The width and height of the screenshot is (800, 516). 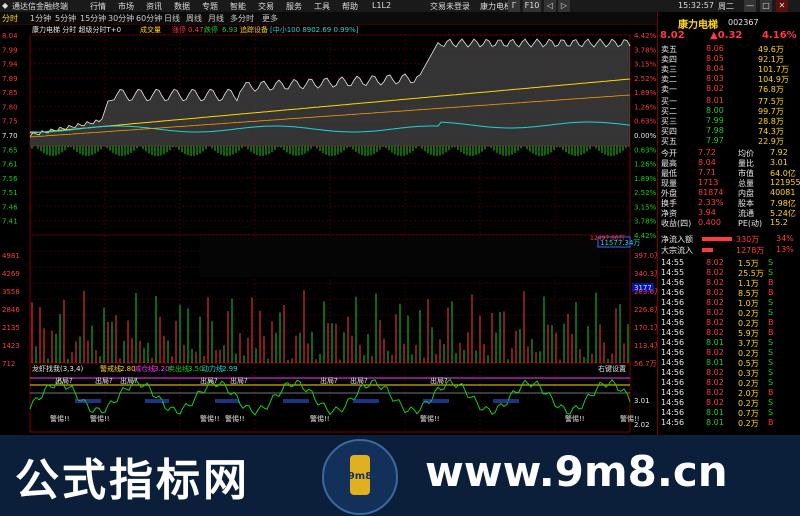 I want to click on ask-price: 8.04, so click(x=715, y=68).